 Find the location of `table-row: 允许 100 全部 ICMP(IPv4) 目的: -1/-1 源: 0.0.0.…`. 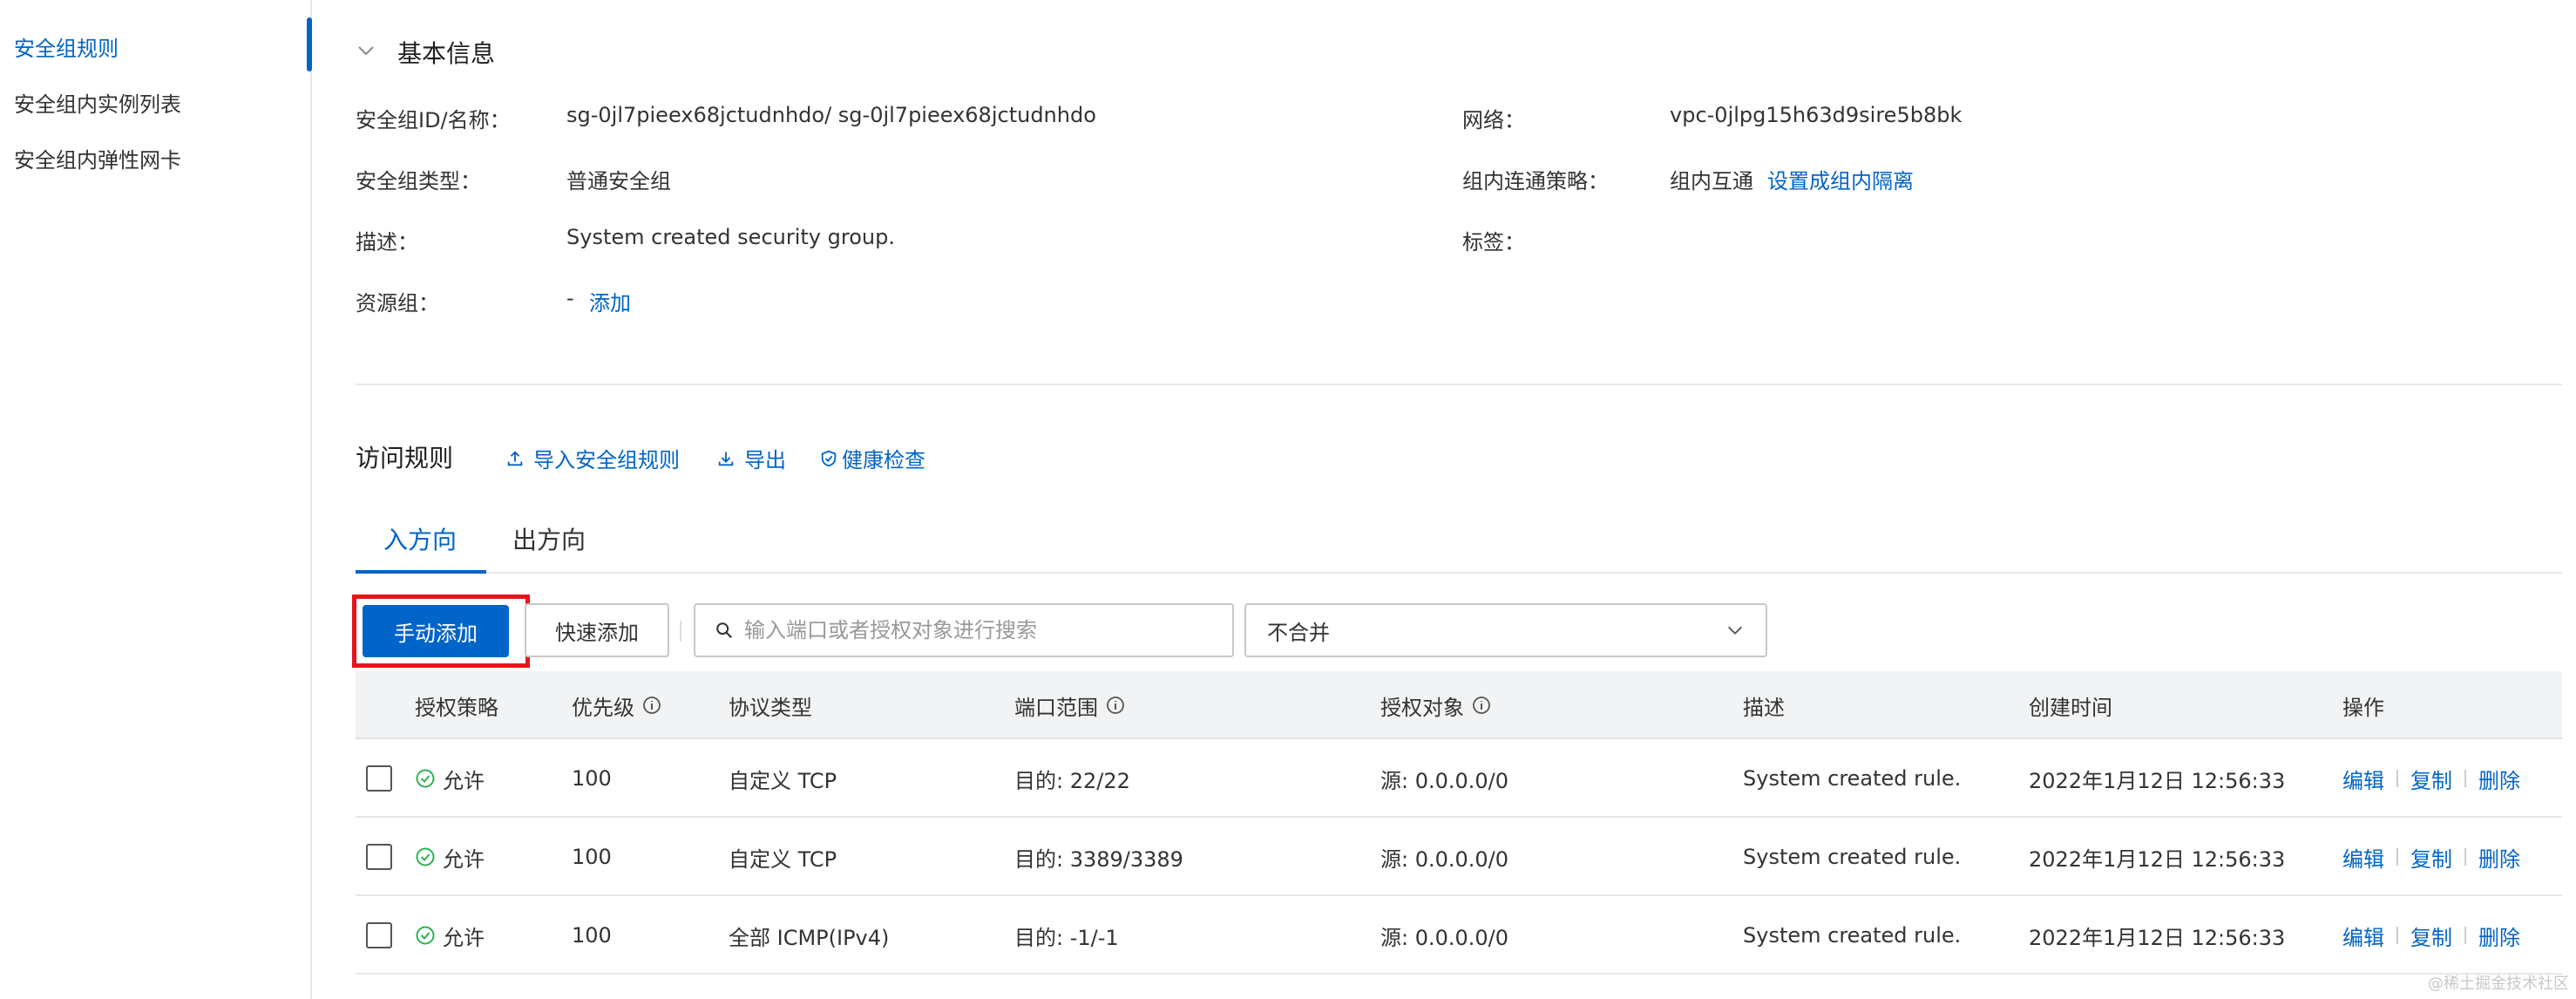

table-row: 允许 100 全部 ICMP(IPv4) 目的: -1/-1 源: 0.0.0.… is located at coordinates (1459, 935).